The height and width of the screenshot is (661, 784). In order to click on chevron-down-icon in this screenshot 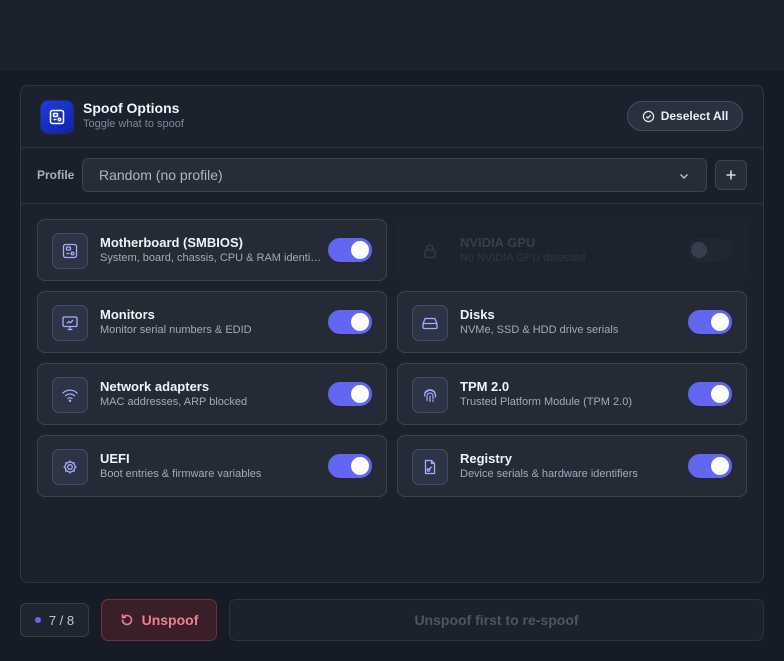, I will do `click(684, 176)`.